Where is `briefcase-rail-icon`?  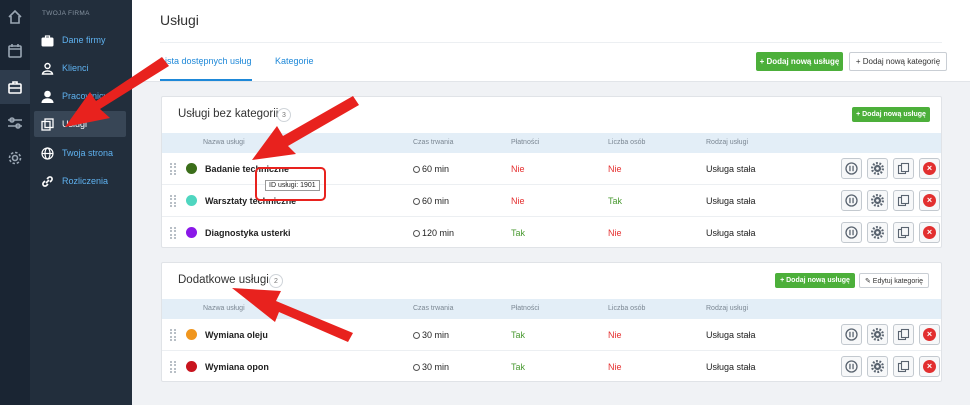 briefcase-rail-icon is located at coordinates (15, 87).